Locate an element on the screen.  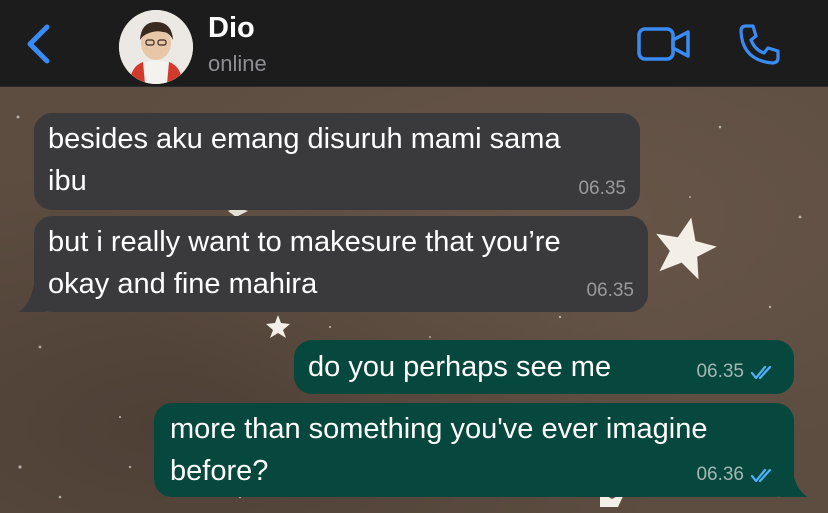
chevron-left-icon is located at coordinates (38, 44).